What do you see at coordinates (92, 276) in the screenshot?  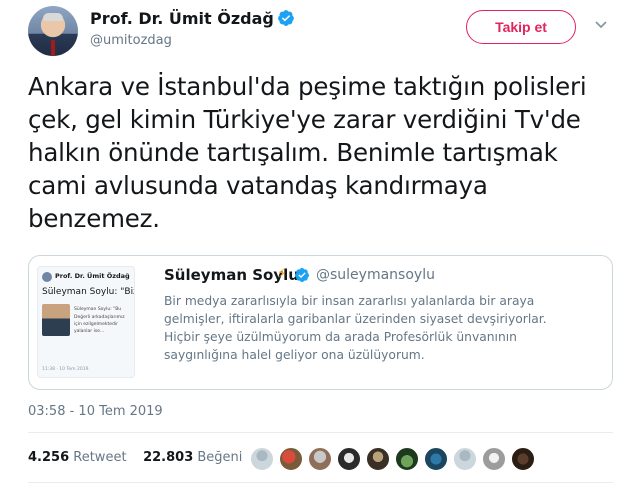 I see `thumbnail-author: Prof. Dr. Ümit Özdağ` at bounding box center [92, 276].